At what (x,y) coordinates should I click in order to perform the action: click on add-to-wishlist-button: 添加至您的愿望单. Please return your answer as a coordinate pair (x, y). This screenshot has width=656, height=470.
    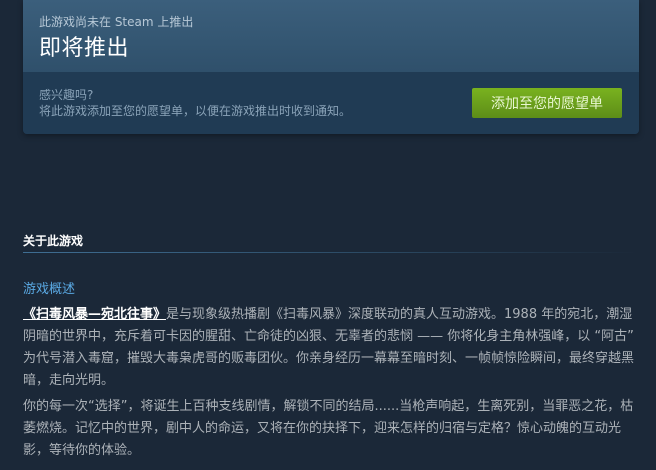
    Looking at the image, I should click on (547, 103).